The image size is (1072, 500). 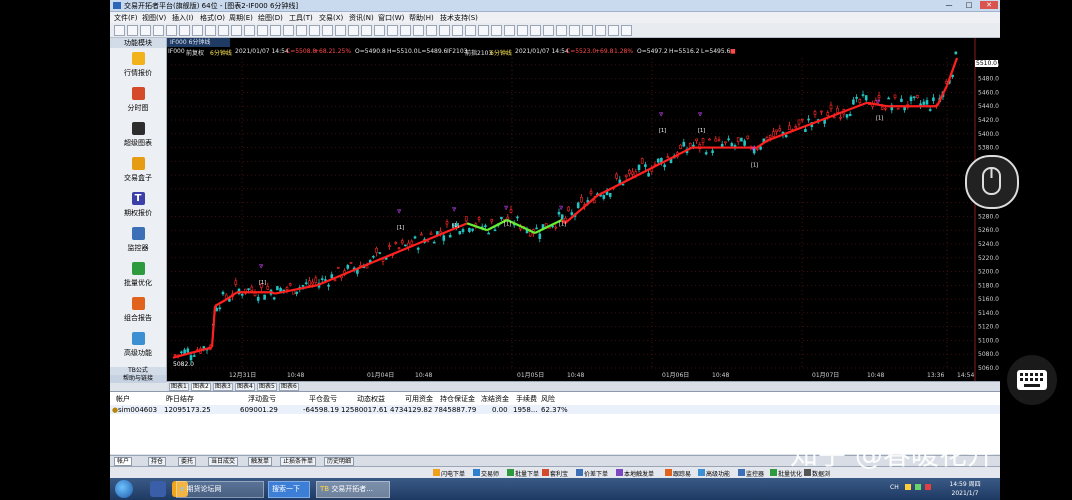 What do you see at coordinates (453, 473) in the screenshot?
I see `status-flash-order: 闪电下单` at bounding box center [453, 473].